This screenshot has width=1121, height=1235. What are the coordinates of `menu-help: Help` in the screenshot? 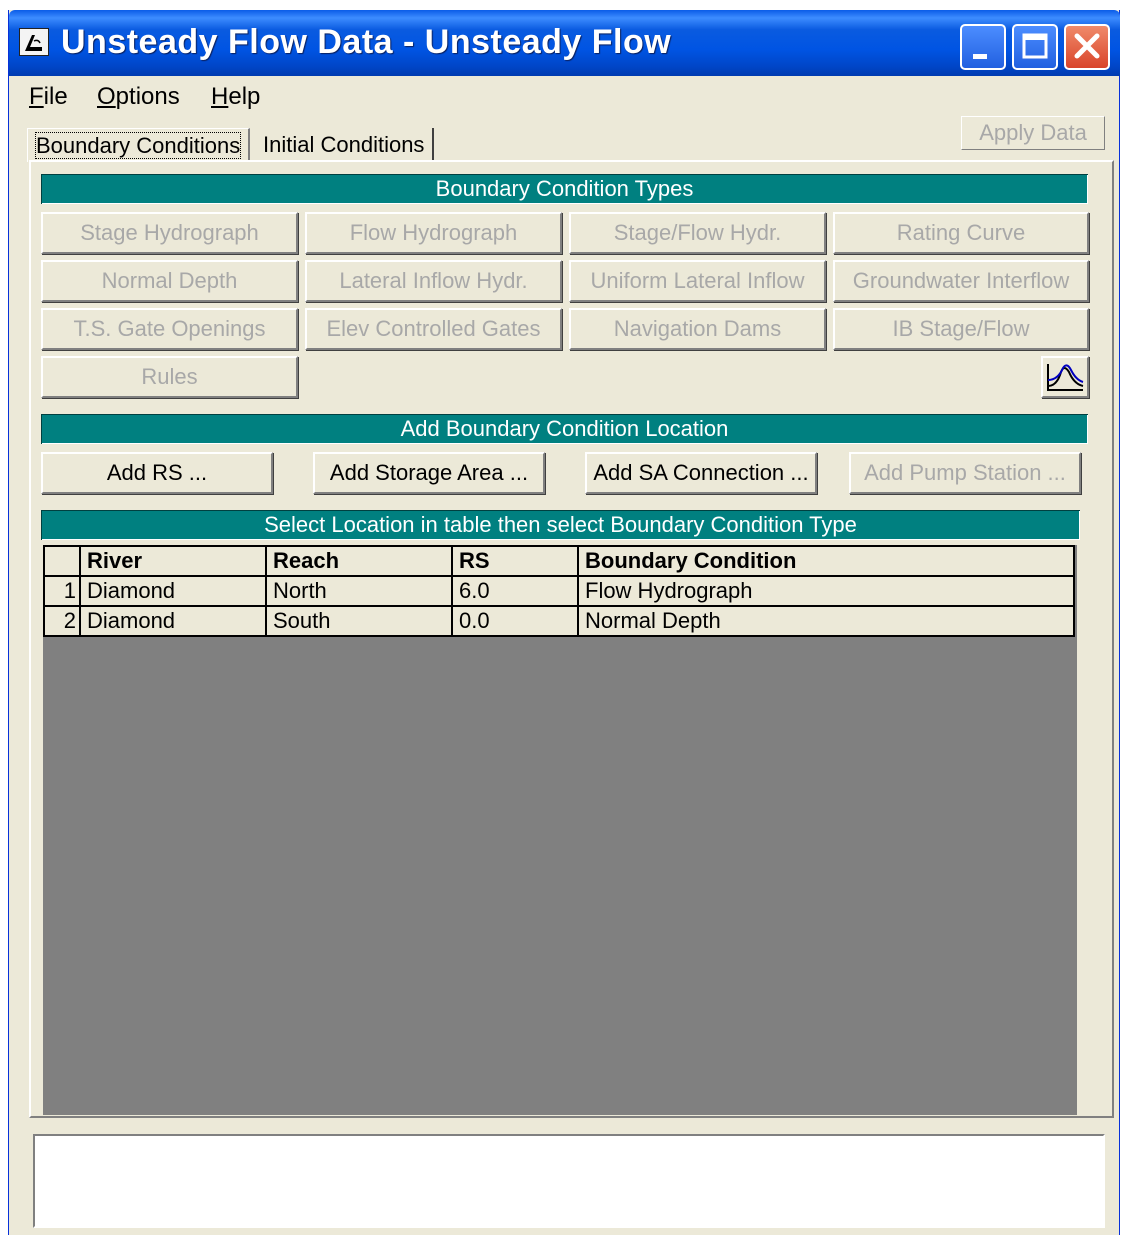 It's located at (235, 97).